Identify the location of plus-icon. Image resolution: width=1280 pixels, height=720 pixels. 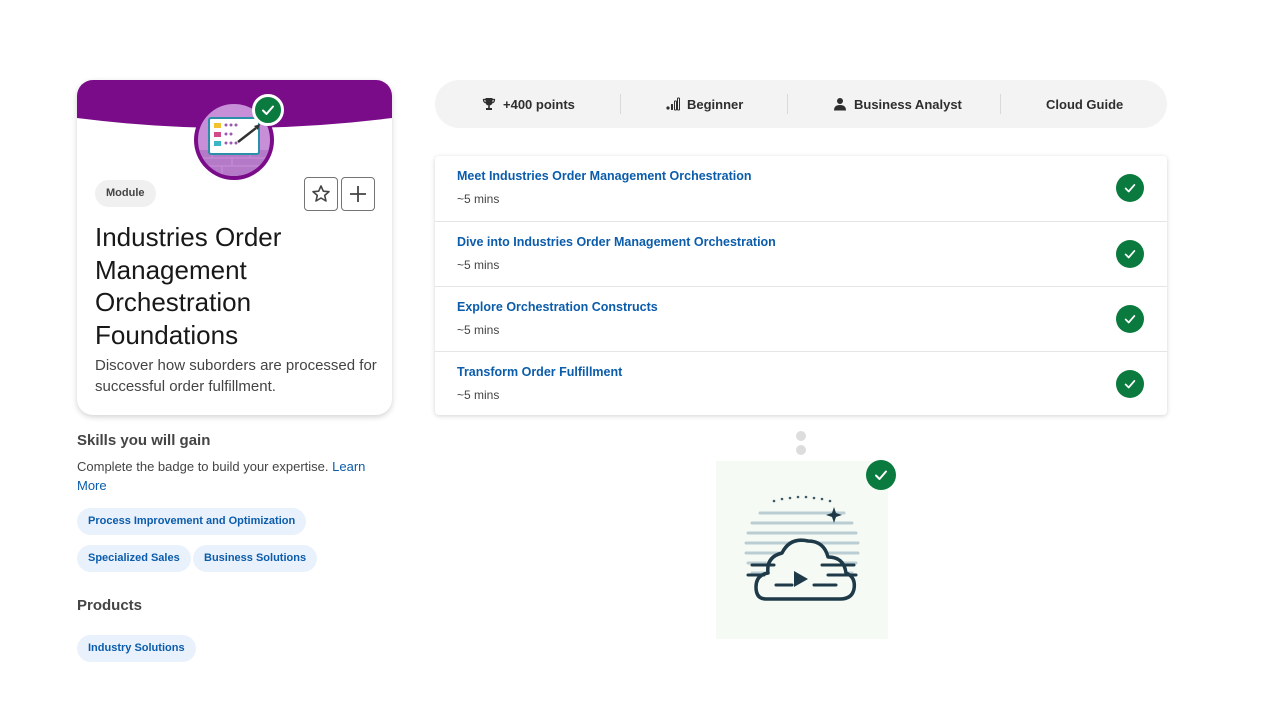
(358, 194).